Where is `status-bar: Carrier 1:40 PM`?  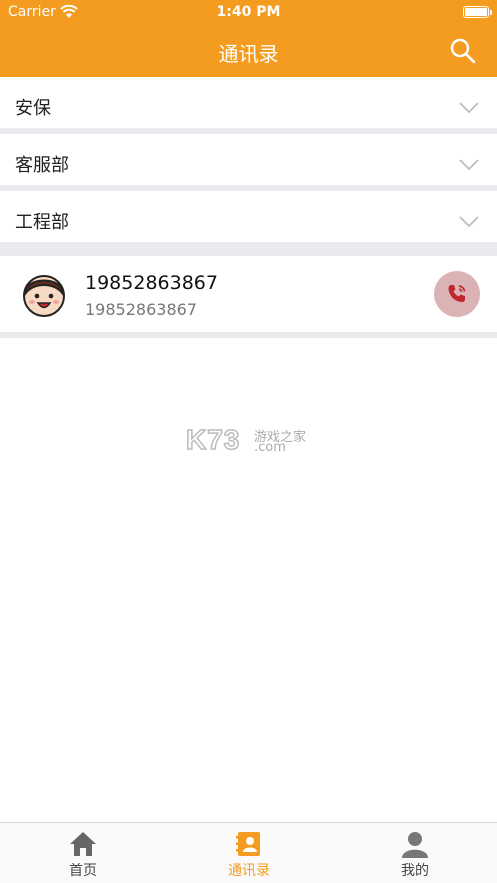
status-bar: Carrier 1:40 PM is located at coordinates (248, 12).